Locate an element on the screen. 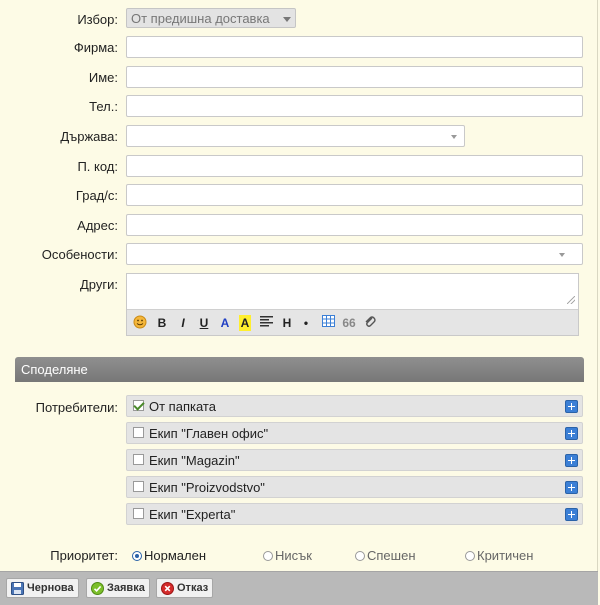 The width and height of the screenshot is (600, 605). smiley-icon is located at coordinates (140, 323).